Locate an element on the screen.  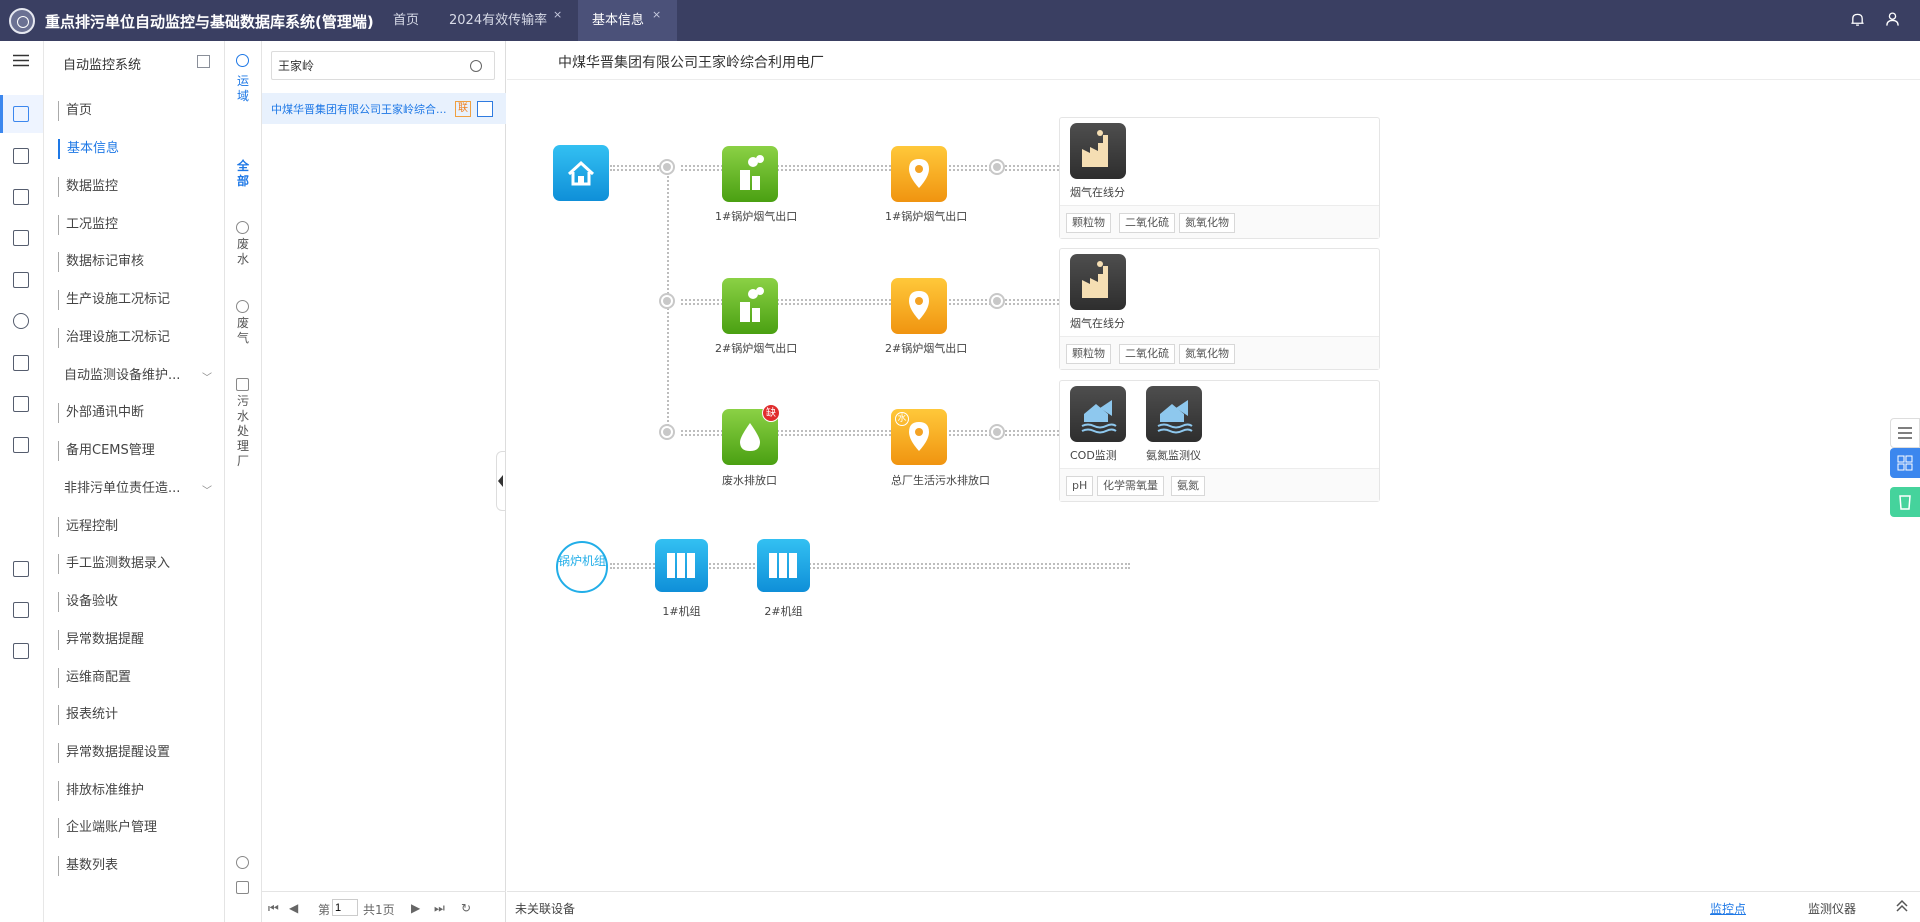
menu-item-abnormal-alert: 异常数据提醒 is located at coordinates (101, 640).